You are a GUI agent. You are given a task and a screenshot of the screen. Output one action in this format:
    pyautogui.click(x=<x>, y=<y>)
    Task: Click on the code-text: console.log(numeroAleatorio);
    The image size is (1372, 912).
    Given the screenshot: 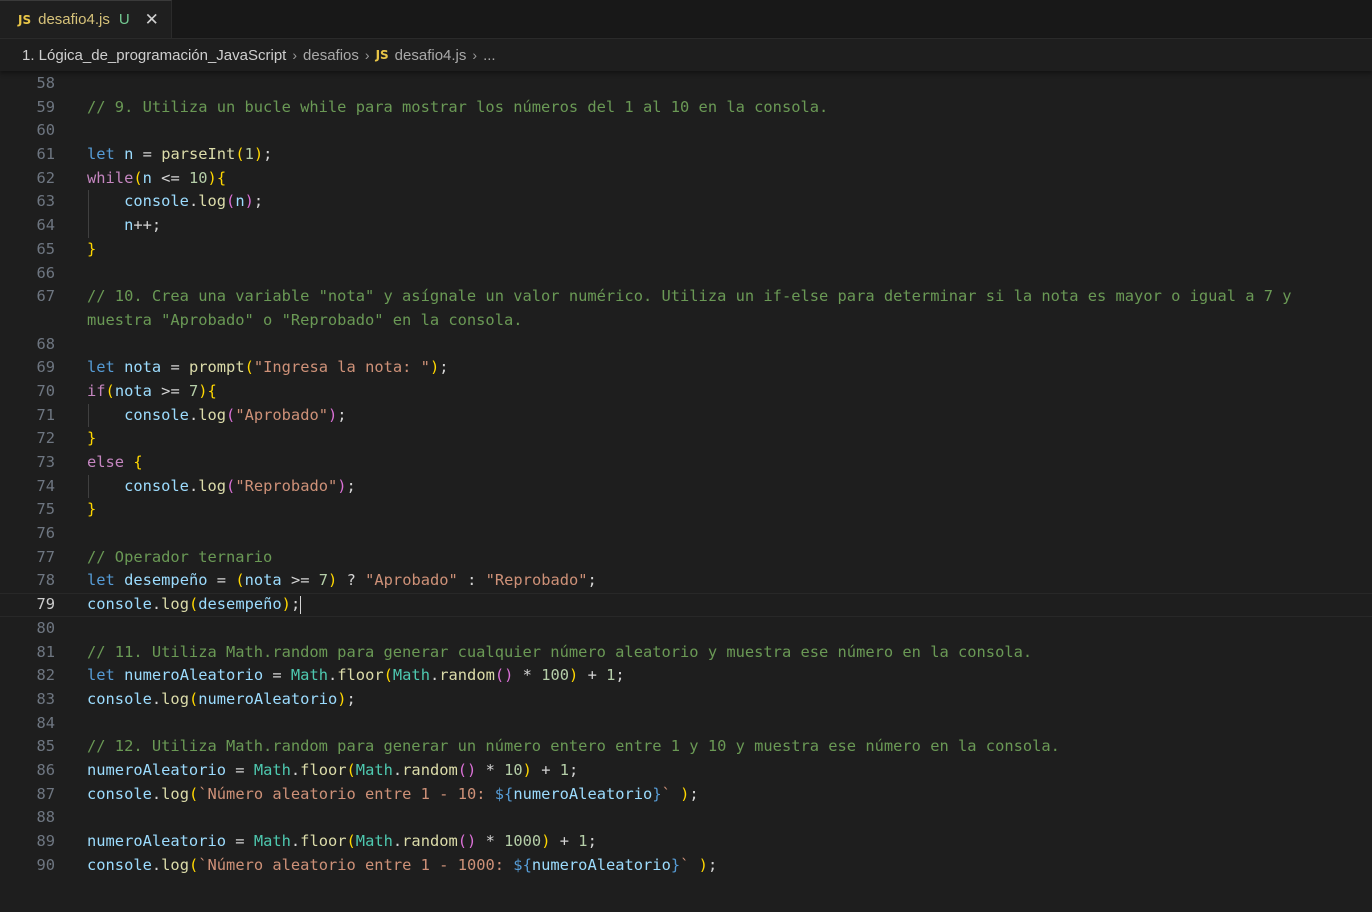 What is the action you would take?
    pyautogui.click(x=221, y=700)
    